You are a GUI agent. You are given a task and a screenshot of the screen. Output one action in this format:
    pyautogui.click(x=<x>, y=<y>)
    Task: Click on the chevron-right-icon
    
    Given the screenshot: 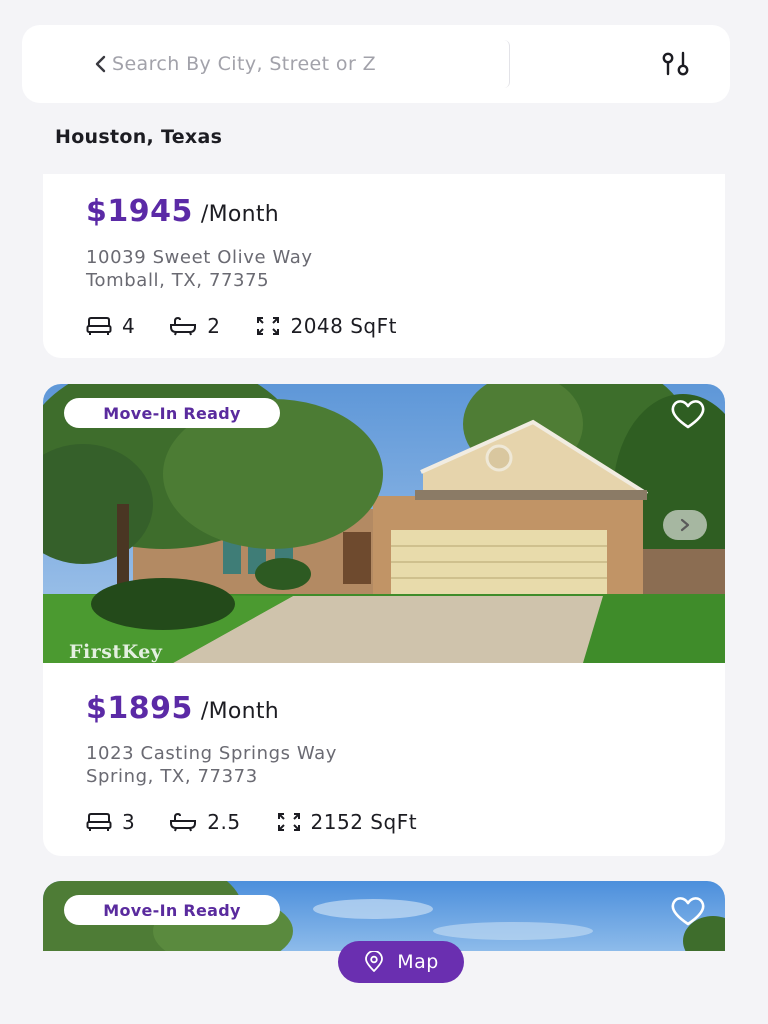 What is the action you would take?
    pyautogui.click(x=685, y=525)
    